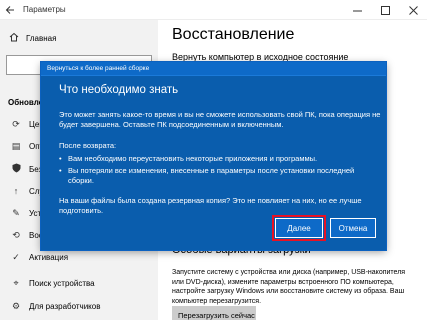 The width and height of the screenshot is (427, 320). Describe the element at coordinates (10, 10) in the screenshot. I see `back-arrow-icon` at that location.